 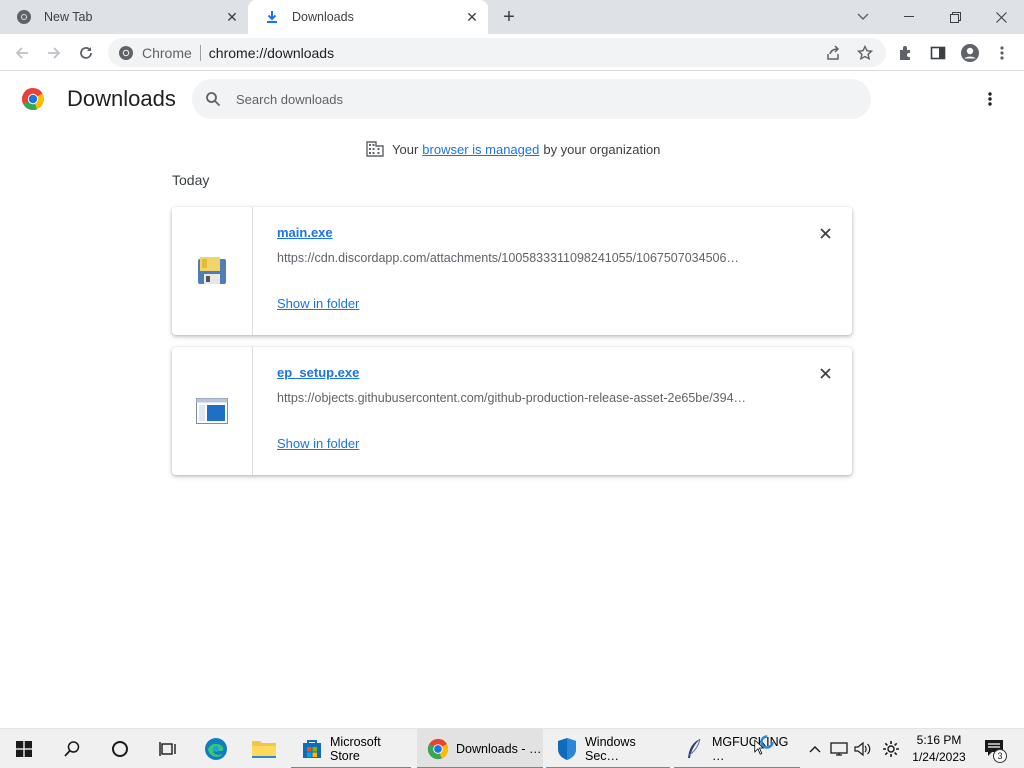 I want to click on download-icon, so click(x=272, y=17).